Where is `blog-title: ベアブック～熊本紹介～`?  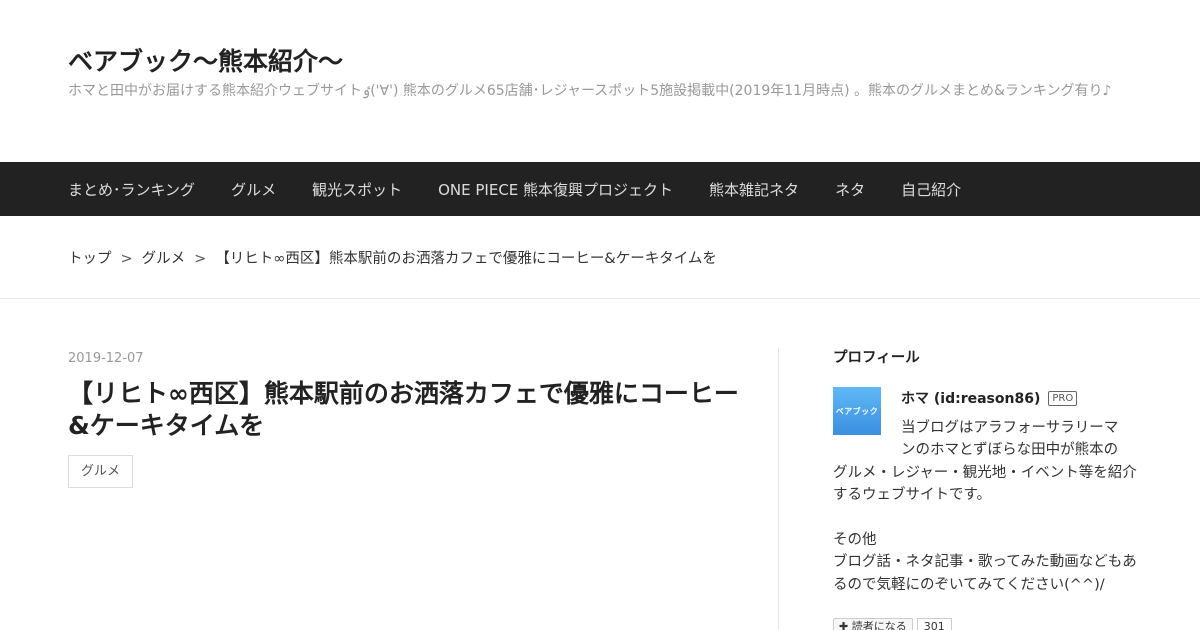
blog-title: ベアブック～熊本紹介～ is located at coordinates (603, 62).